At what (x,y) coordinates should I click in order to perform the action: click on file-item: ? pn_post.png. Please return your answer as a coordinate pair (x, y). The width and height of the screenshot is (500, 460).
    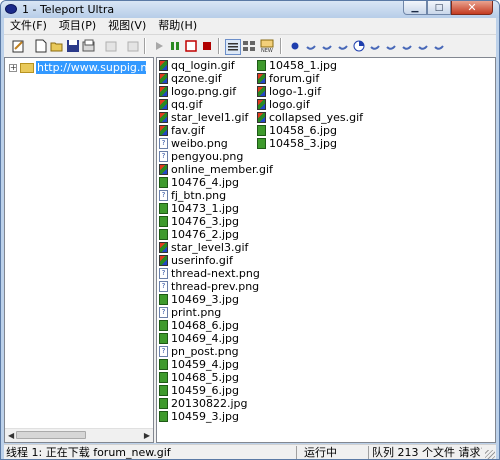
    Looking at the image, I should click on (216, 351).